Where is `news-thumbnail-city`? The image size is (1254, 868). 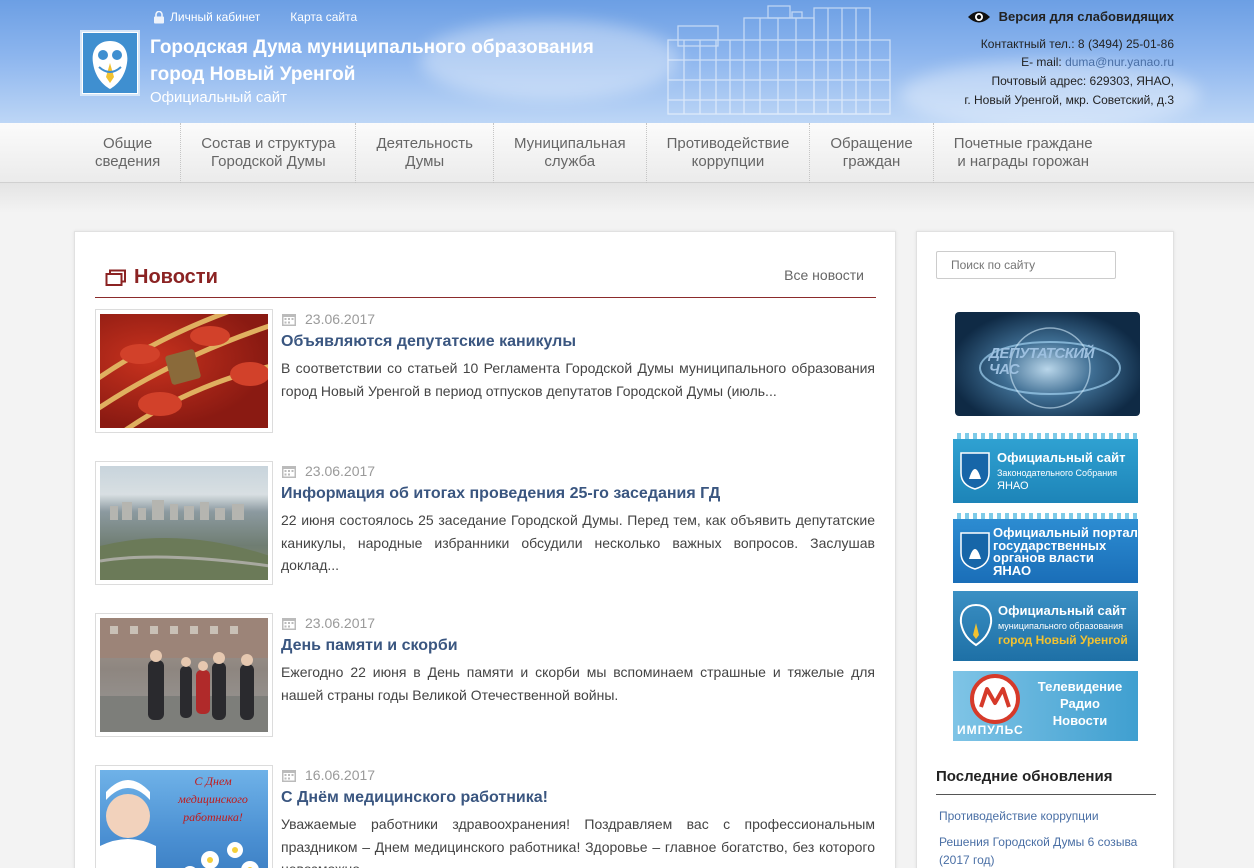
news-thumbnail-city is located at coordinates (184, 523).